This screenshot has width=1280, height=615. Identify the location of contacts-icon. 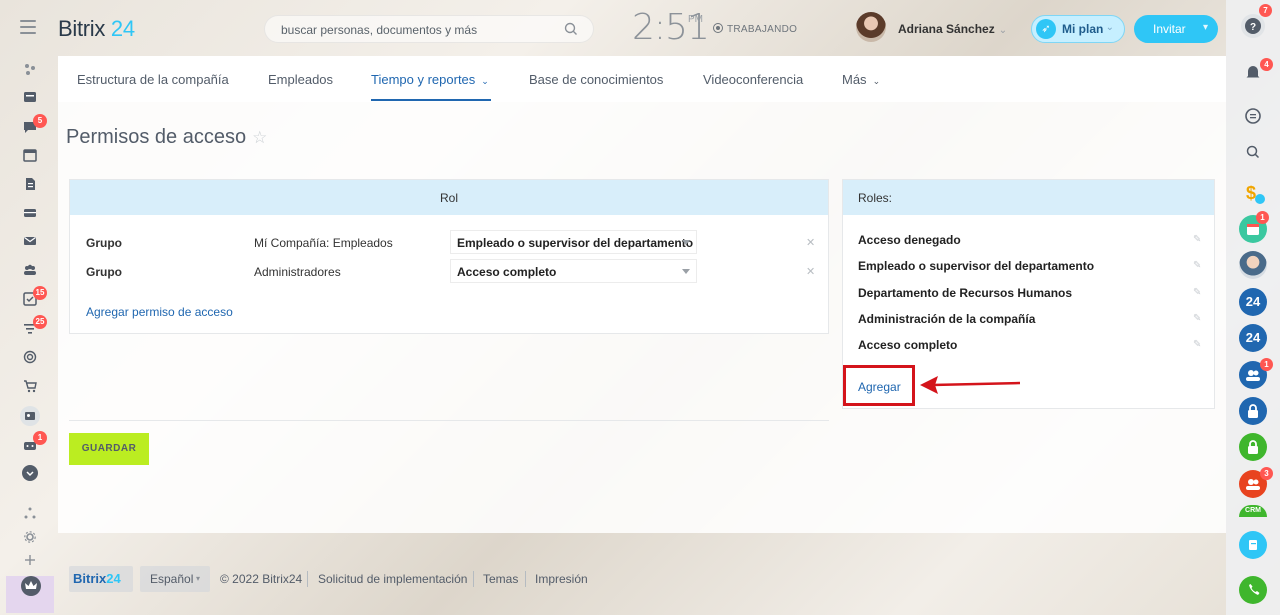
(30, 416).